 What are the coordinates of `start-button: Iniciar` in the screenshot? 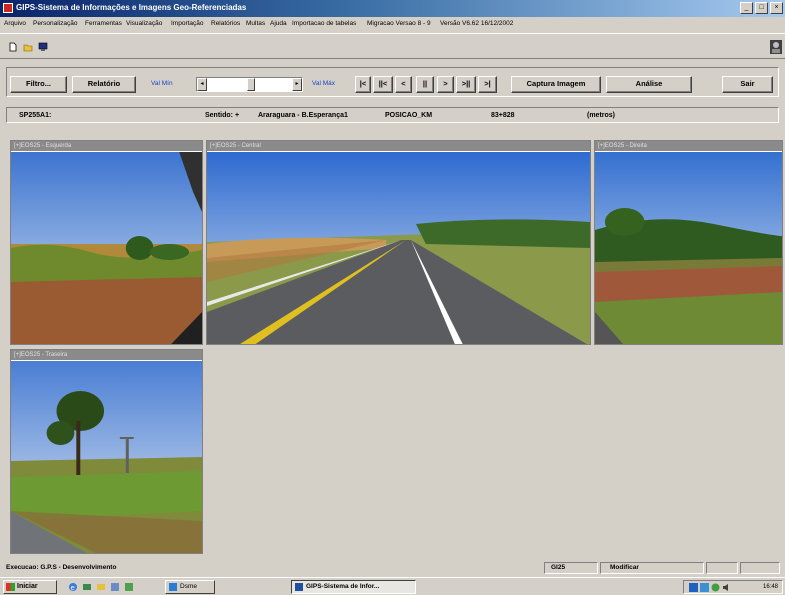 It's located at (30, 587).